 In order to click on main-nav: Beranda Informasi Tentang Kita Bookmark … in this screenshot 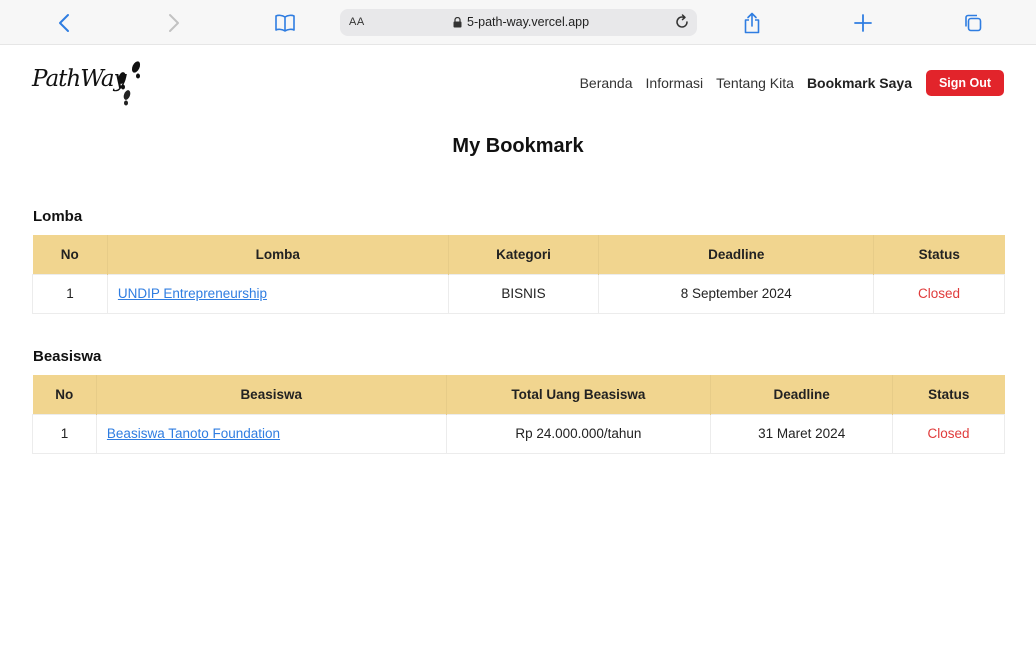, I will do `click(792, 83)`.